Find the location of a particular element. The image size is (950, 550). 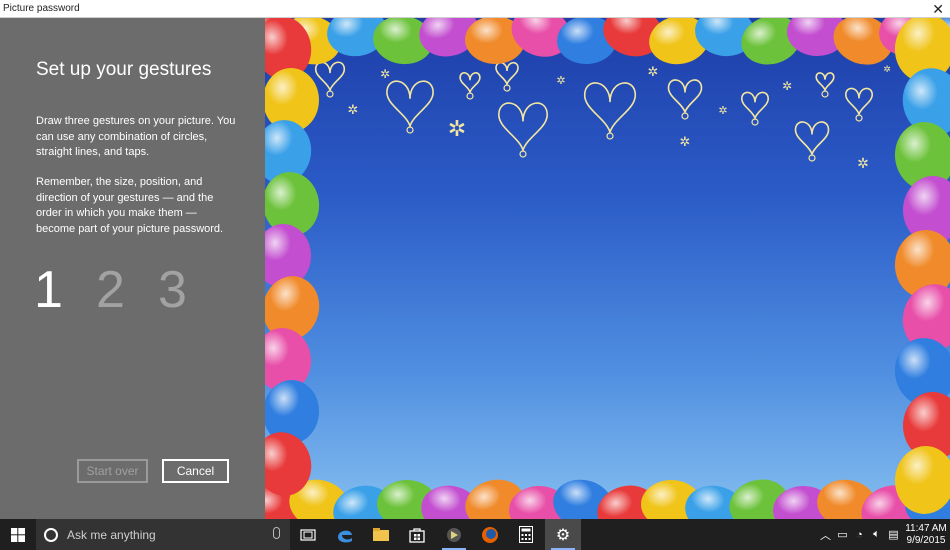

system-tray: ︿ ▭ ◔ 🔈︎ ▤ 11:47 AM 9/9/2015 is located at coordinates (883, 534).